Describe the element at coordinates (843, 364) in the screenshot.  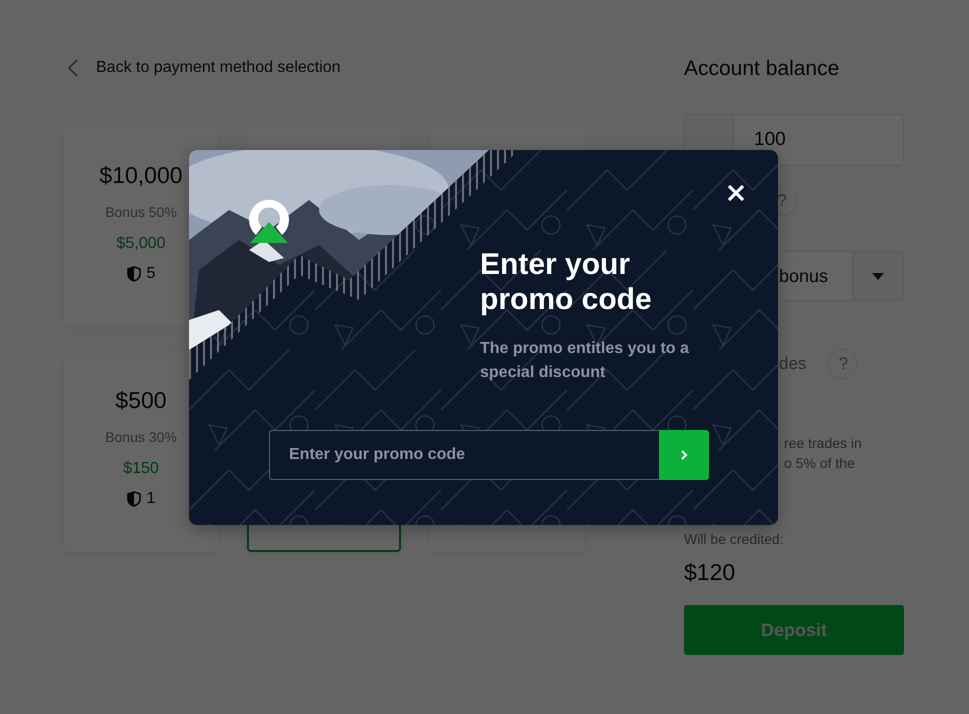
I see `help-icon: ?` at that location.